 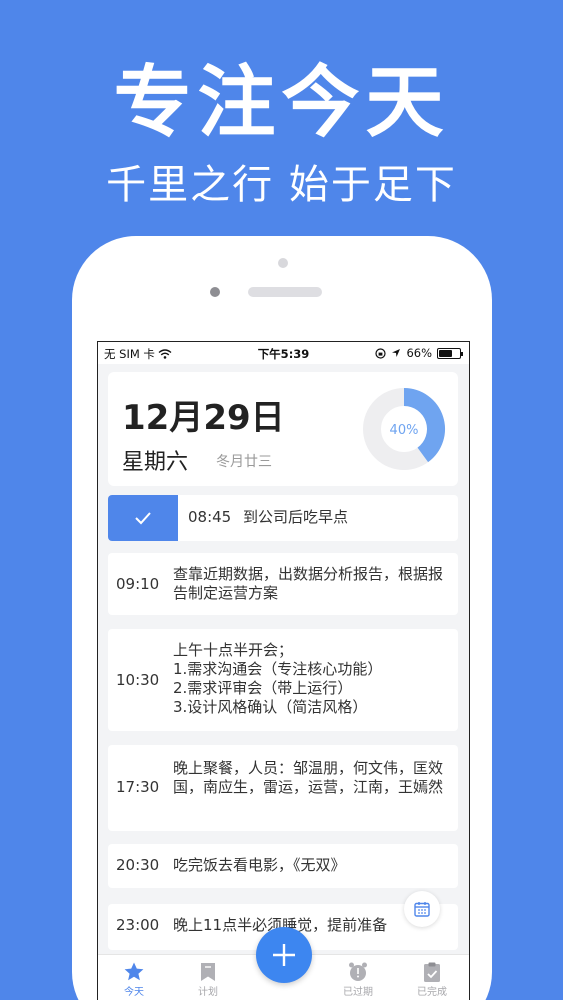 What do you see at coordinates (281, 103) in the screenshot?
I see `promo-headline: 专注今天` at bounding box center [281, 103].